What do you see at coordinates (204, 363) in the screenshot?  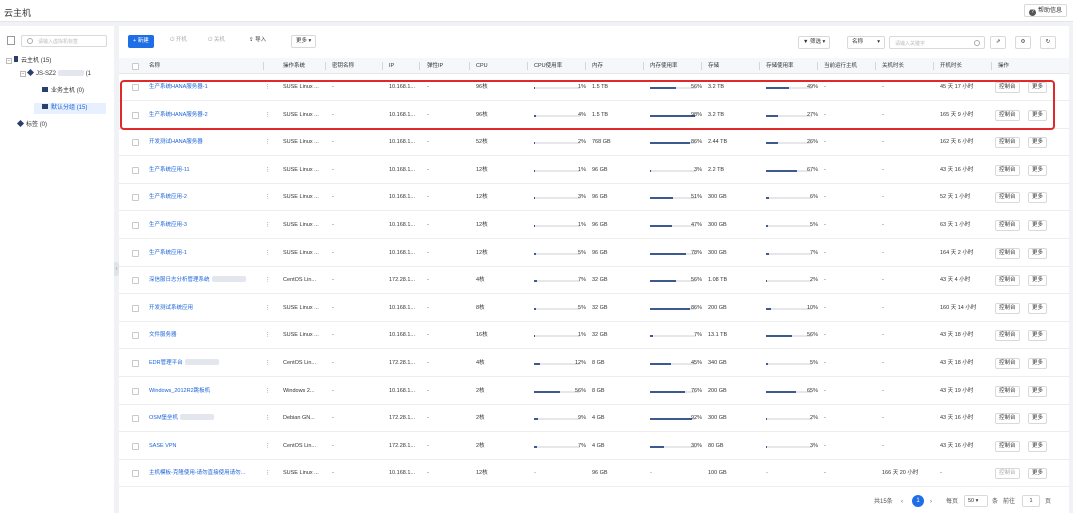 I see `host-name-link: EDR管理平台` at bounding box center [204, 363].